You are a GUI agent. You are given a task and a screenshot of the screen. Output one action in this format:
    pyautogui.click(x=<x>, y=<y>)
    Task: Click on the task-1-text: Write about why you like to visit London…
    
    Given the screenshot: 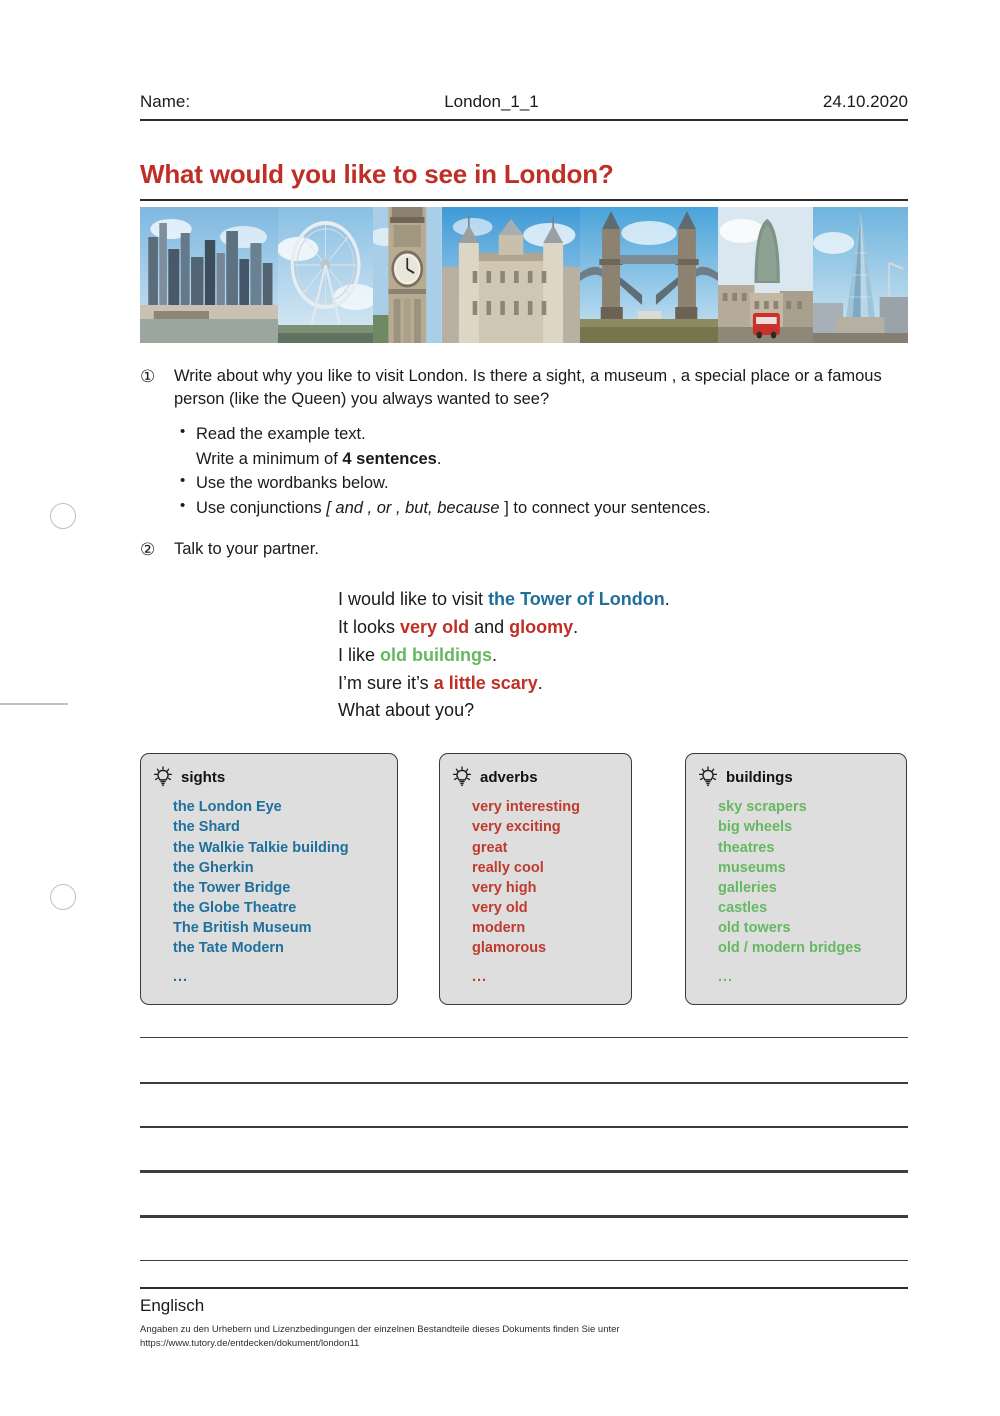 What is the action you would take?
    pyautogui.click(x=528, y=387)
    